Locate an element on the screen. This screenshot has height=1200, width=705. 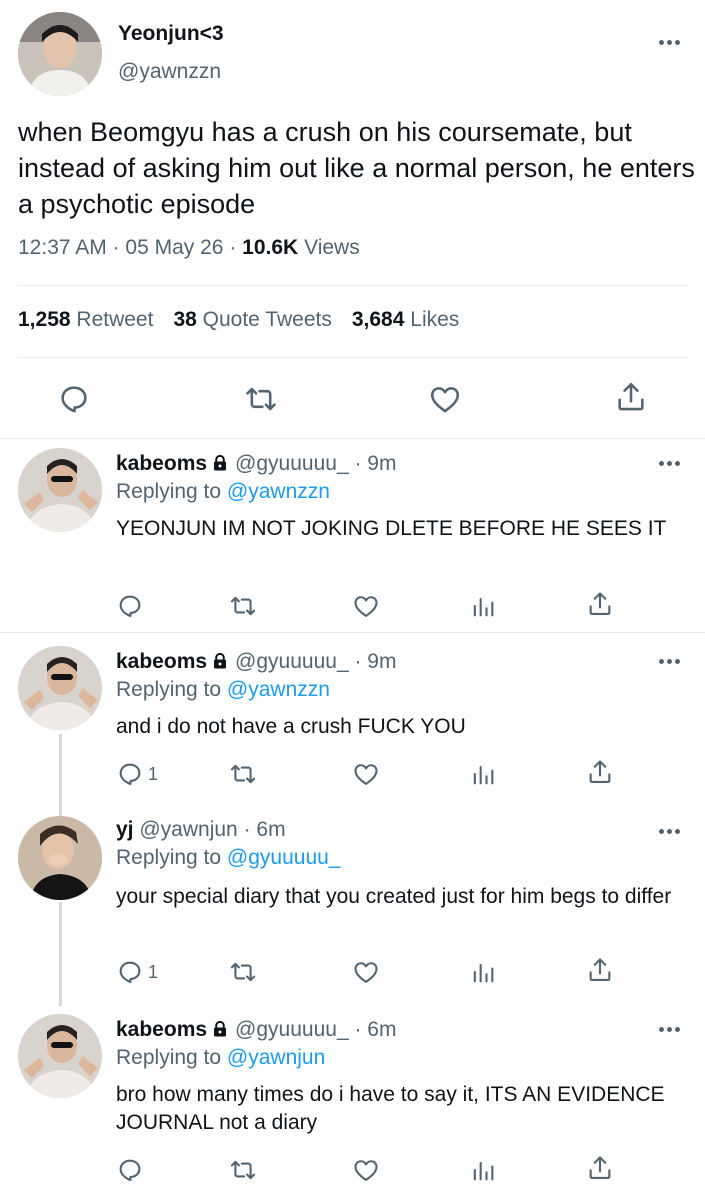
tweet-meta: 12:37 AM · 05 May 26 · 10.6K Views is located at coordinates (189, 248).